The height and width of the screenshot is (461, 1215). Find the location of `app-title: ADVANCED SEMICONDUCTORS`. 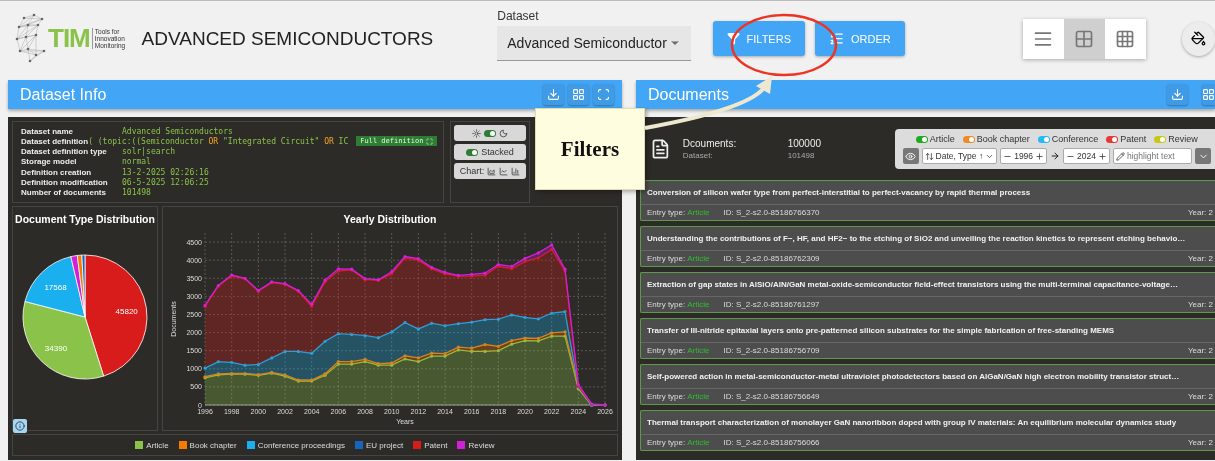

app-title: ADVANCED SEMICONDUCTORS is located at coordinates (288, 38).